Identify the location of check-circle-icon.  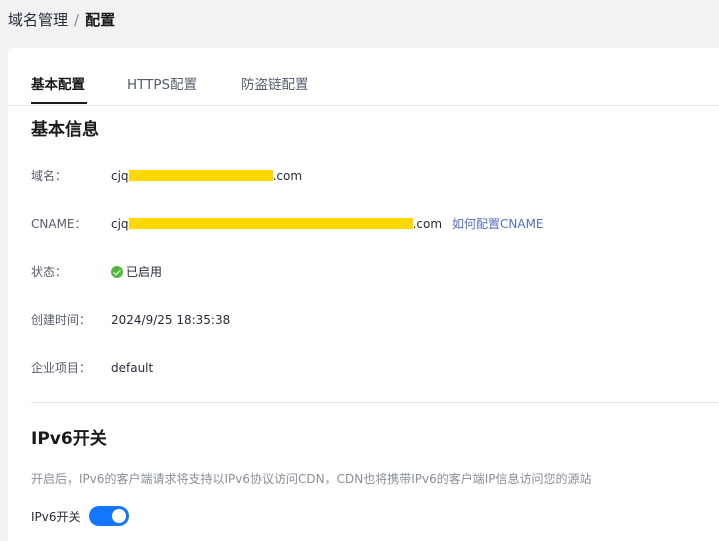
(117, 272).